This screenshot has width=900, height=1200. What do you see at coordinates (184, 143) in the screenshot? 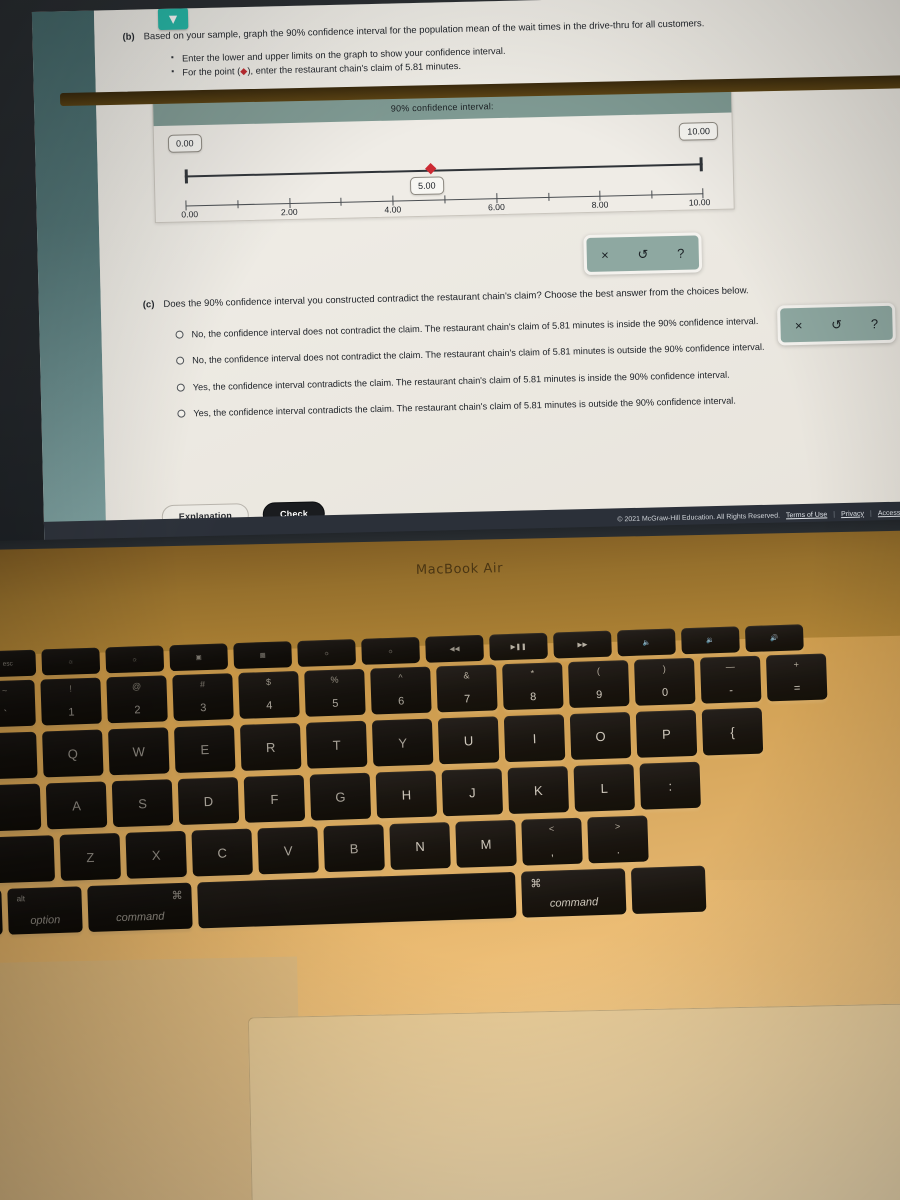
I see `lower-limit-input: 0.00` at bounding box center [184, 143].